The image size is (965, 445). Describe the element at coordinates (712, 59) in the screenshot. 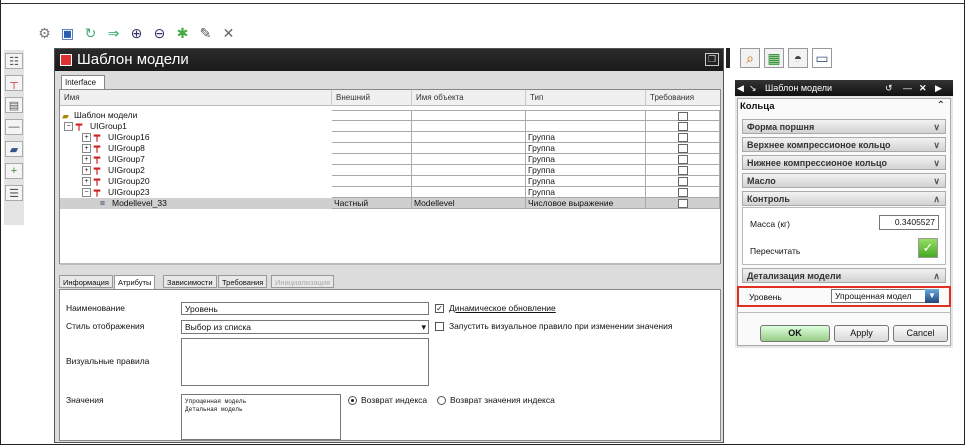

I see `restore-window-button: ❐` at that location.